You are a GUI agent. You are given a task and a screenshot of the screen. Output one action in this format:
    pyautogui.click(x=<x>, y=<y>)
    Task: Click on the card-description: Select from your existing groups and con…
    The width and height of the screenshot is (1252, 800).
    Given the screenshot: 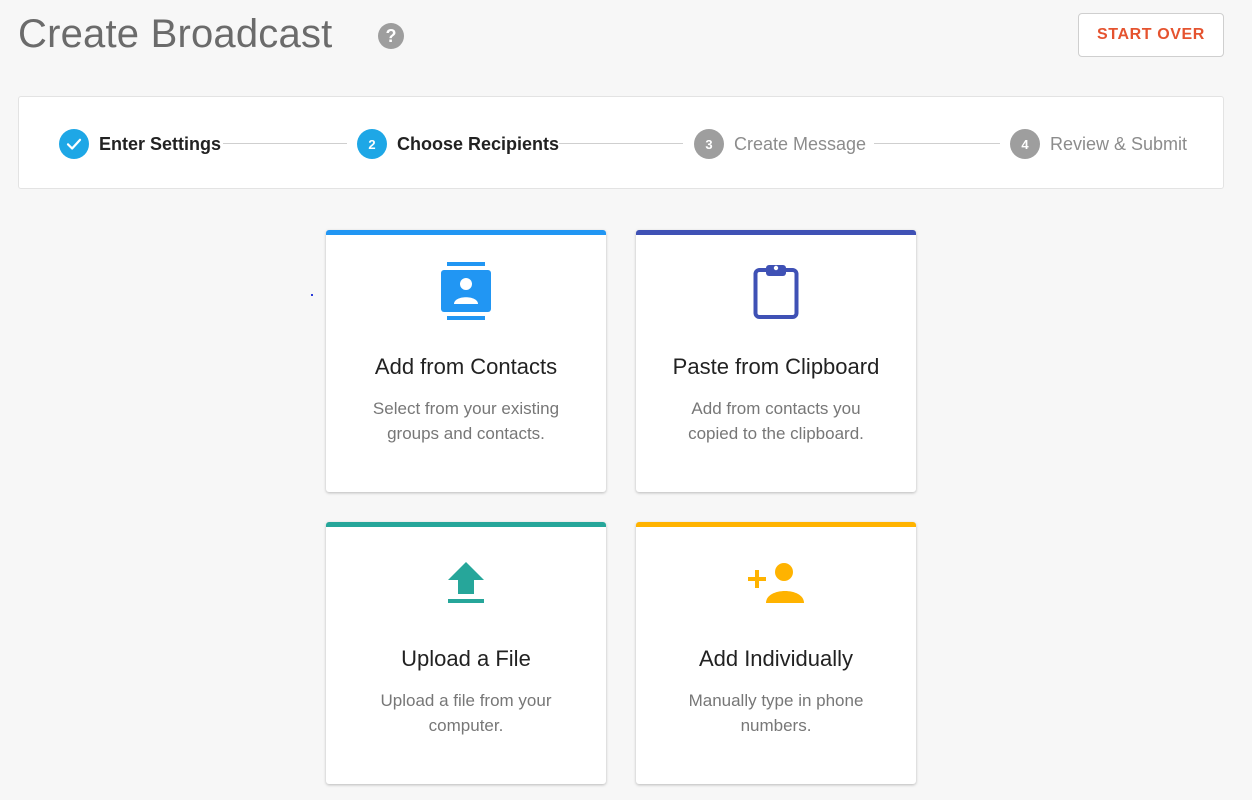 What is the action you would take?
    pyautogui.click(x=466, y=421)
    